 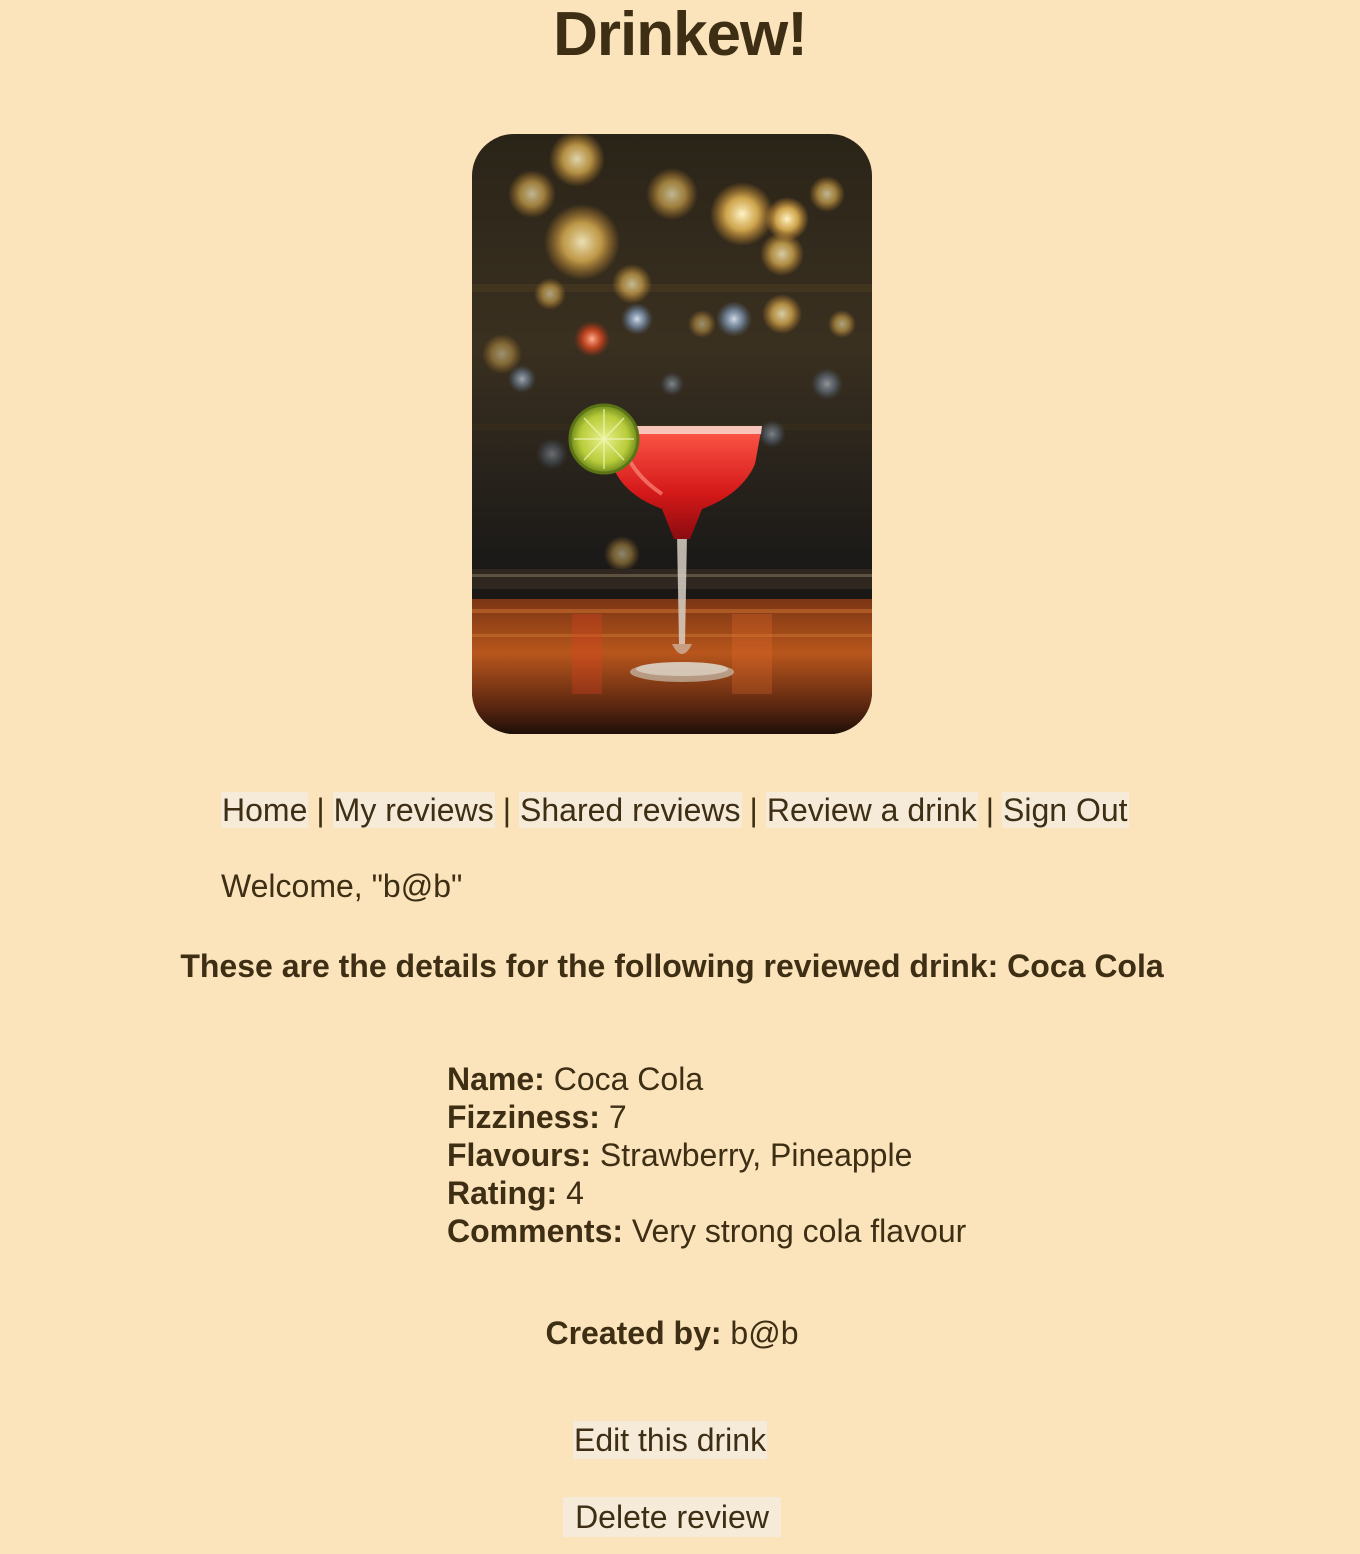 I want to click on nav-my-reviews-link: My reviews, so click(x=413, y=810).